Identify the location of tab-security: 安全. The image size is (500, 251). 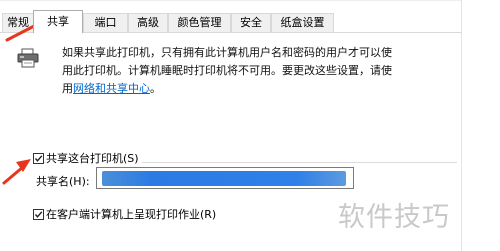
(251, 22).